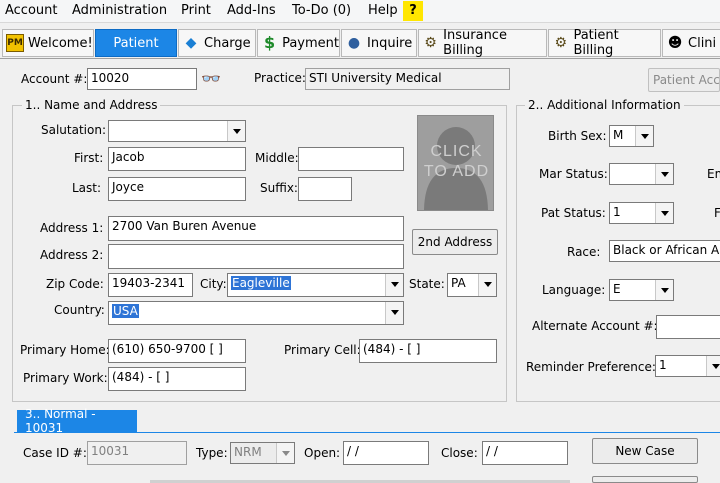 This screenshot has height=483, width=720. Describe the element at coordinates (645, 451) in the screenshot. I see `new-case-button: New Case` at that location.